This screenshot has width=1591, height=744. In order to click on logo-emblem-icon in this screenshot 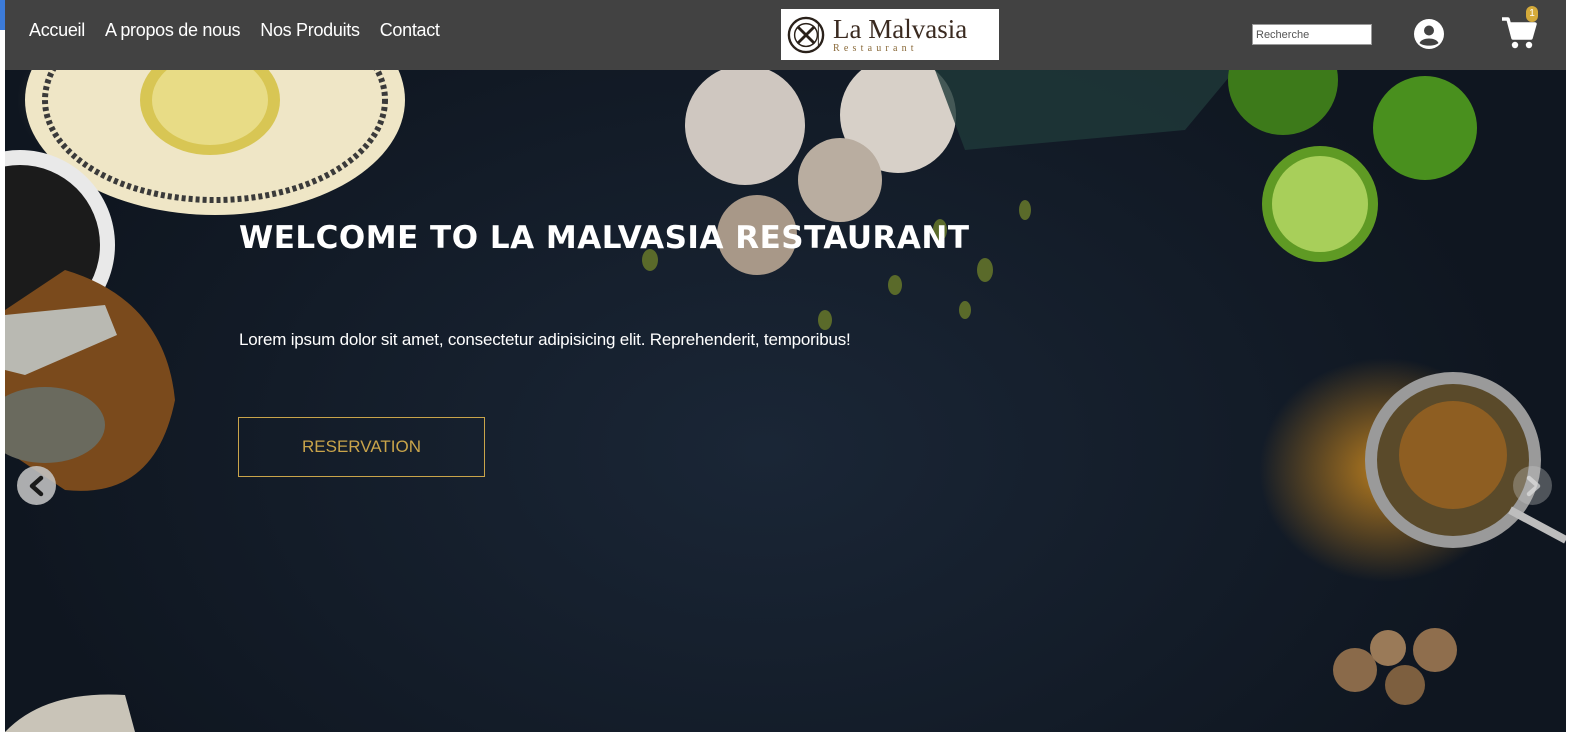, I will do `click(806, 34)`.